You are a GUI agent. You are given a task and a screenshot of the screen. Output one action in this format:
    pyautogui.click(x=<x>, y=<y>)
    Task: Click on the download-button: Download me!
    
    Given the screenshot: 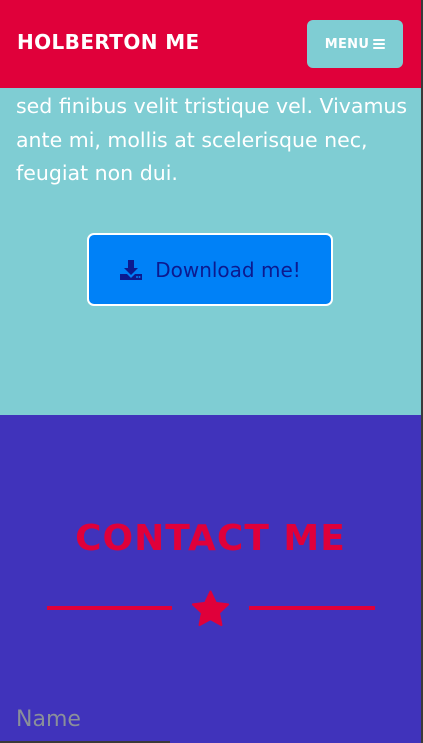 What is the action you would take?
    pyautogui.click(x=210, y=269)
    